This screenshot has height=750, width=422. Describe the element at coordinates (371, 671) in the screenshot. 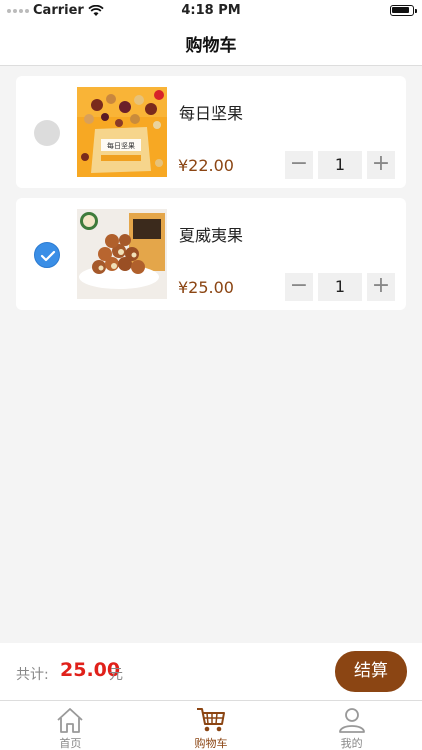

I see `checkout-button: 结算` at that location.